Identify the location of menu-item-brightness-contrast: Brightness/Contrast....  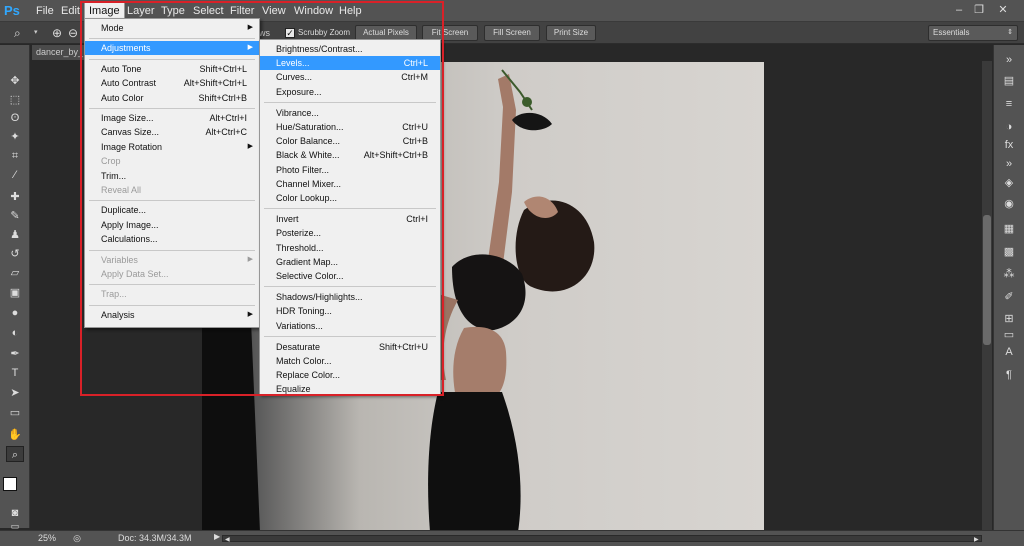
(350, 49).